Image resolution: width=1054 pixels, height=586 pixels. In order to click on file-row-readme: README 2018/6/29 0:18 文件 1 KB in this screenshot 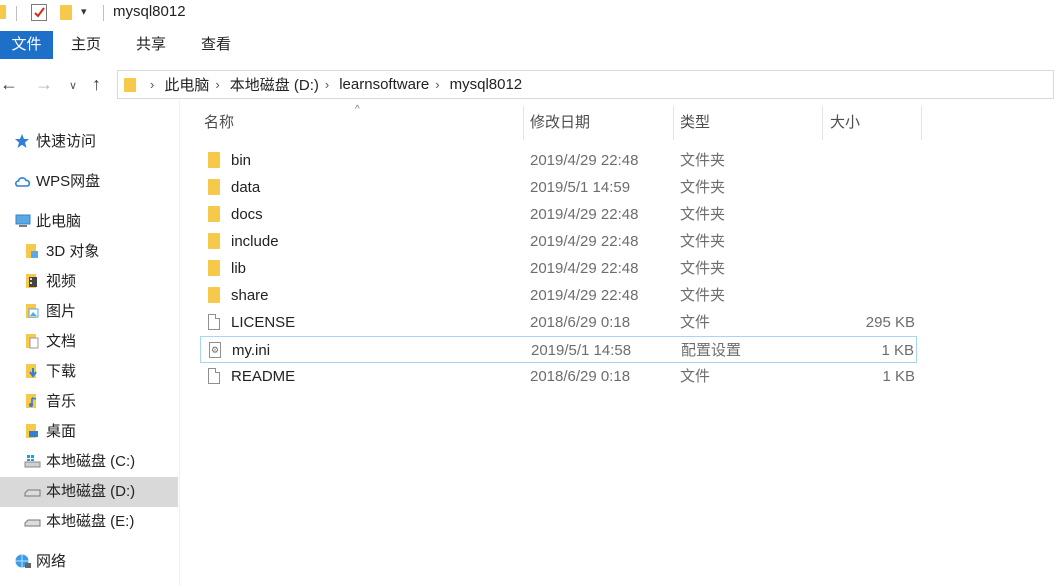, I will do `click(558, 376)`.